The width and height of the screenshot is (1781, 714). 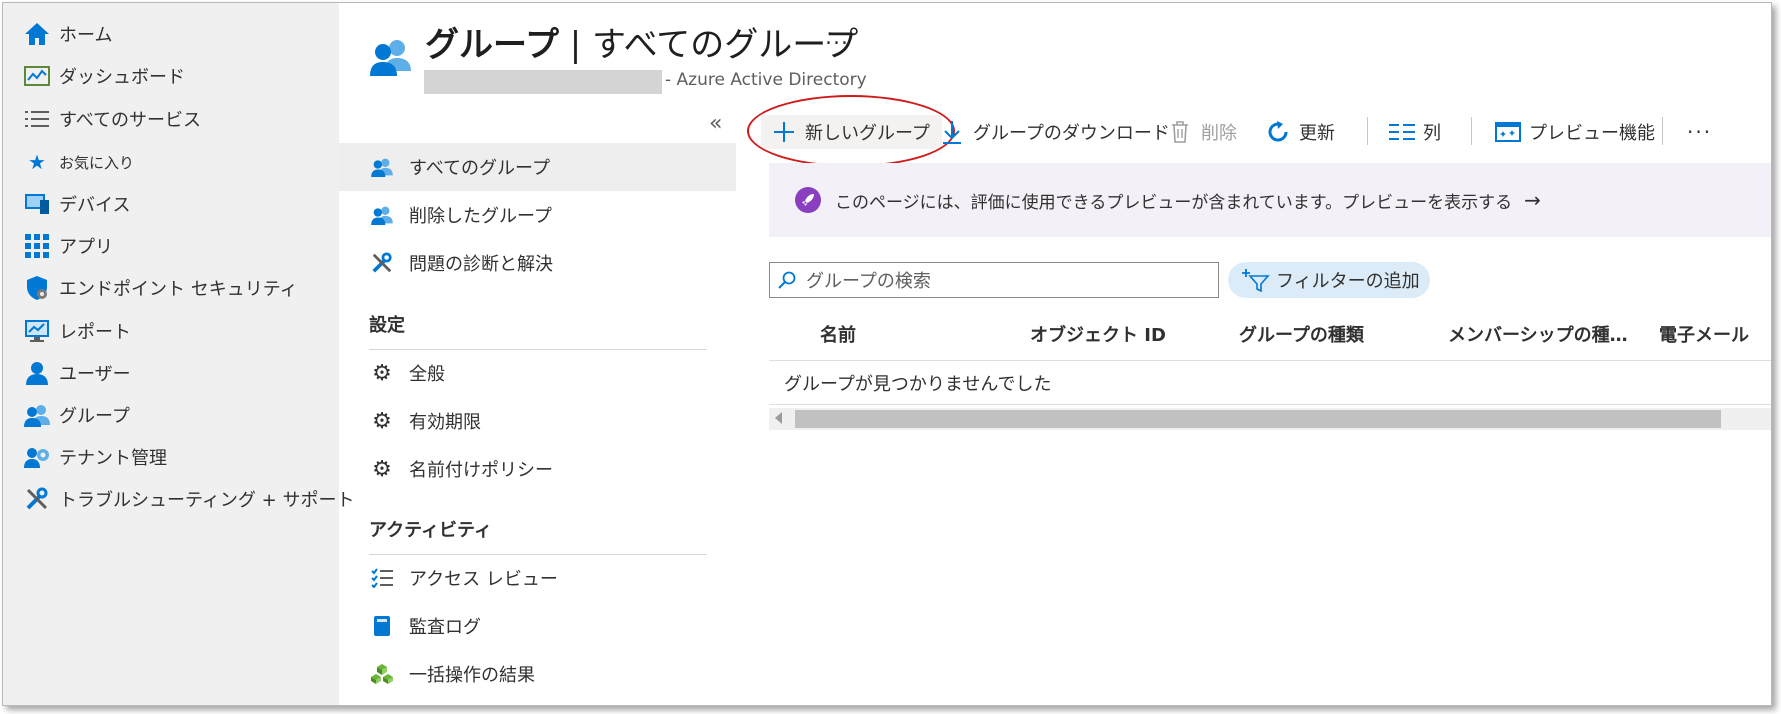 What do you see at coordinates (382, 626) in the screenshot?
I see `book-icon` at bounding box center [382, 626].